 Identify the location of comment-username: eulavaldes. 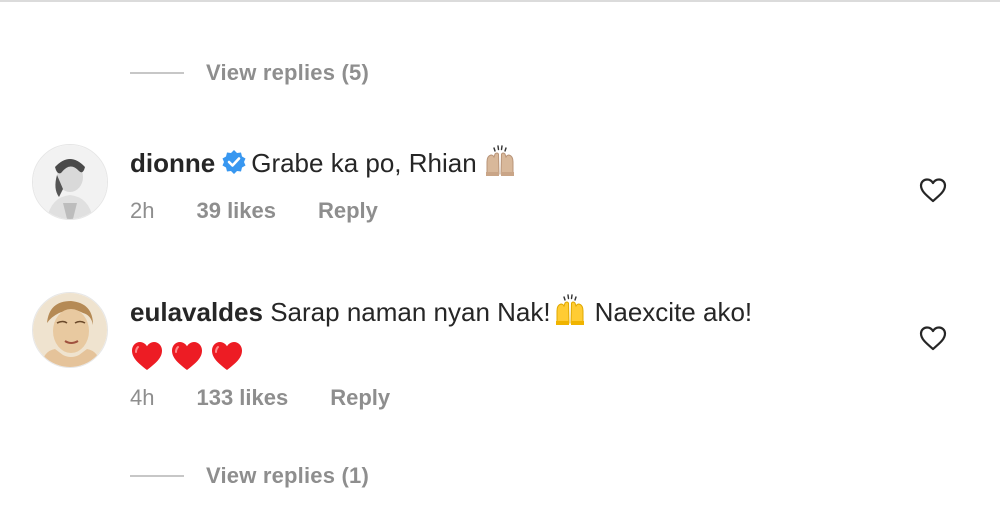
(196, 312).